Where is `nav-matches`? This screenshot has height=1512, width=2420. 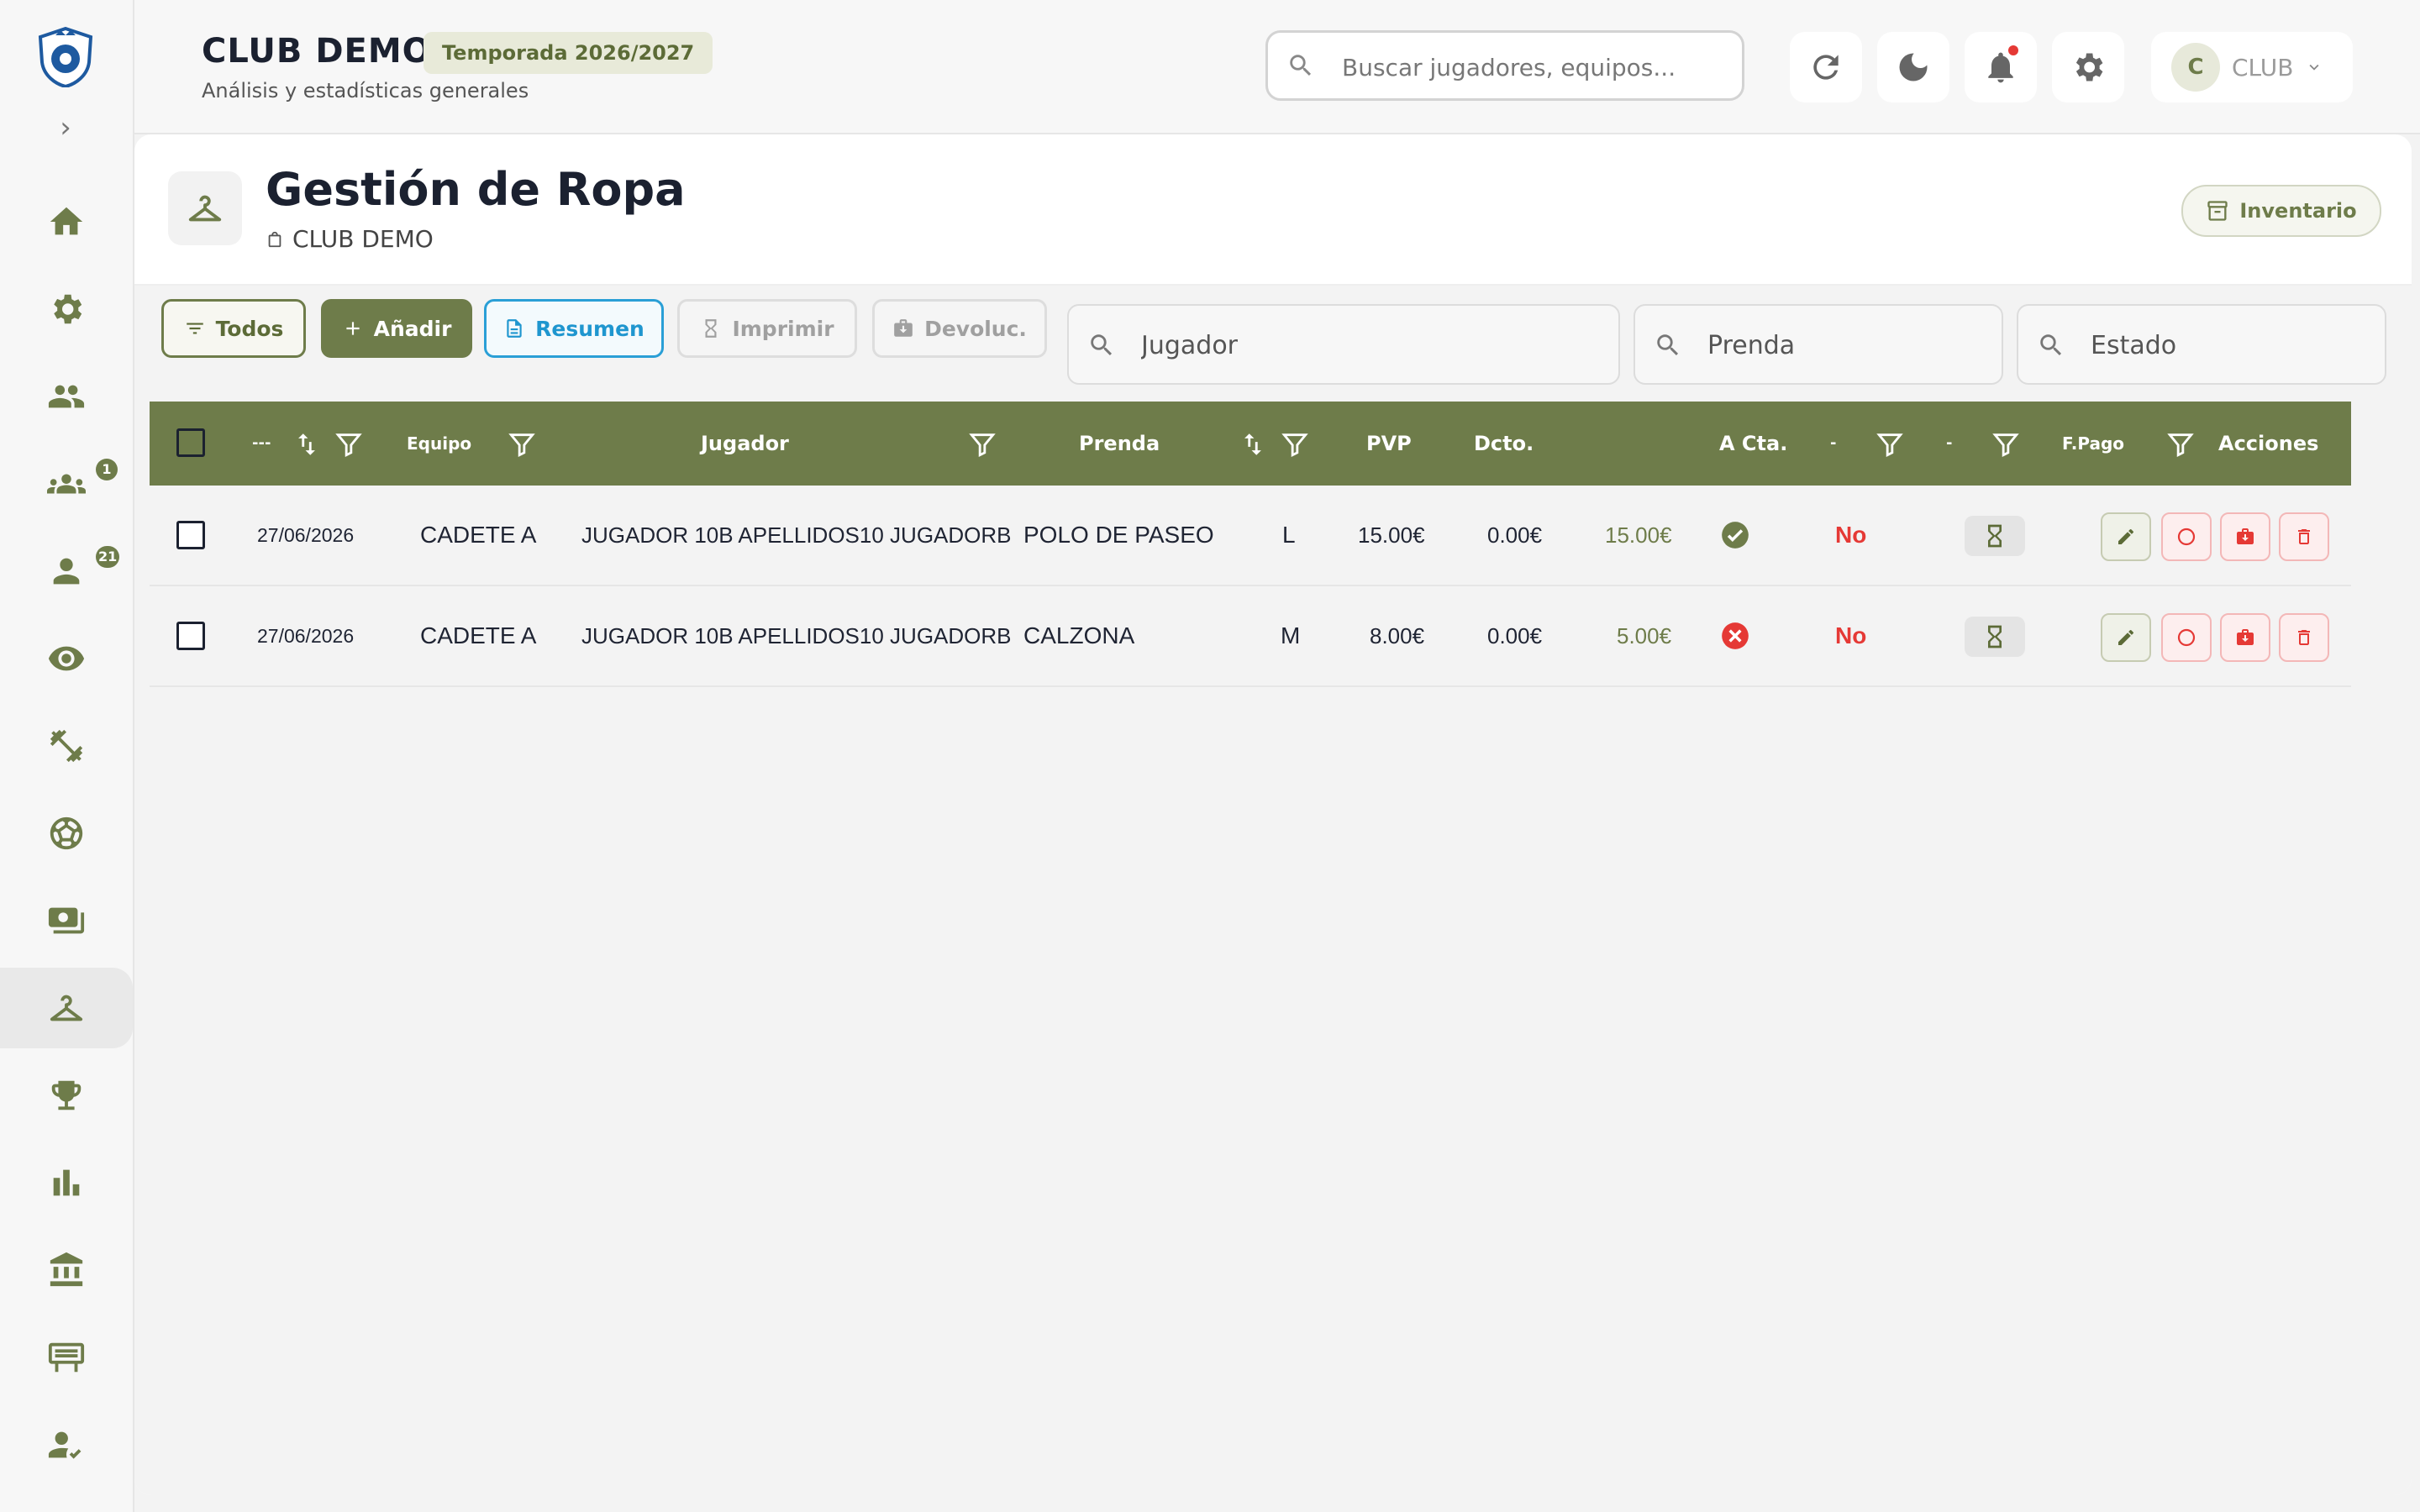
nav-matches is located at coordinates (66, 833).